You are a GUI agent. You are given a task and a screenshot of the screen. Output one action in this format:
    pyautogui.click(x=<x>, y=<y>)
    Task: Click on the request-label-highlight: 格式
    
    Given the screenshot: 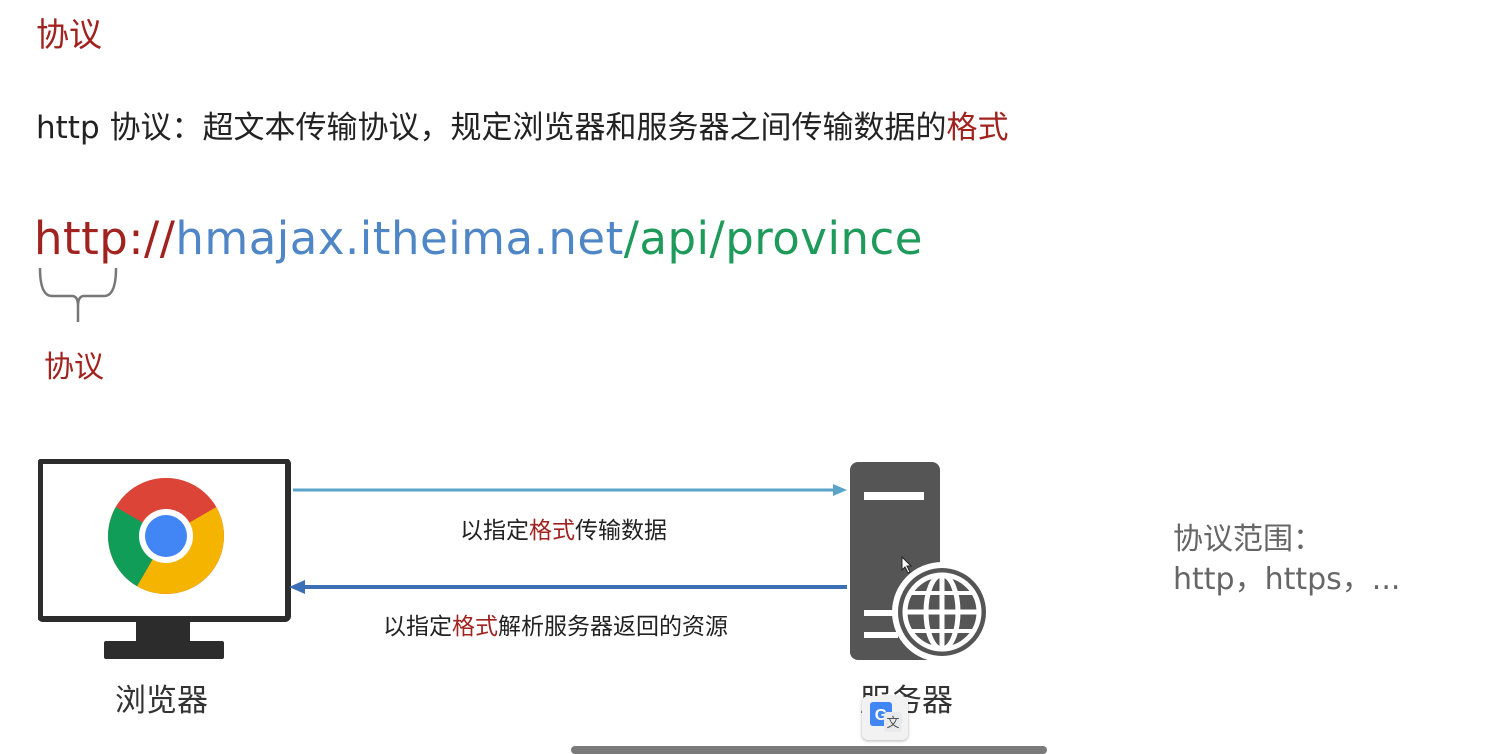 What is the action you would take?
    pyautogui.click(x=552, y=531)
    